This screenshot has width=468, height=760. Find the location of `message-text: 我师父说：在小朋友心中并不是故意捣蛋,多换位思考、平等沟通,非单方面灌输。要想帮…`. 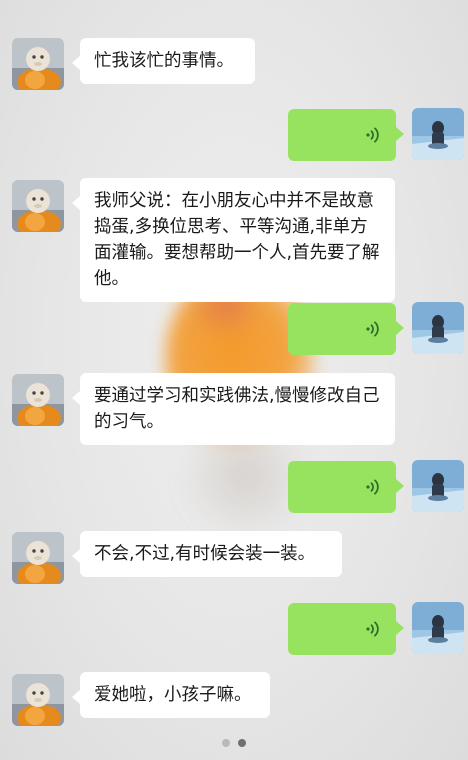

message-text: 我师父说：在小朋友心中并不是故意捣蛋,多换位思考、平等沟通,非单方面灌输。要想帮… is located at coordinates (237, 240).